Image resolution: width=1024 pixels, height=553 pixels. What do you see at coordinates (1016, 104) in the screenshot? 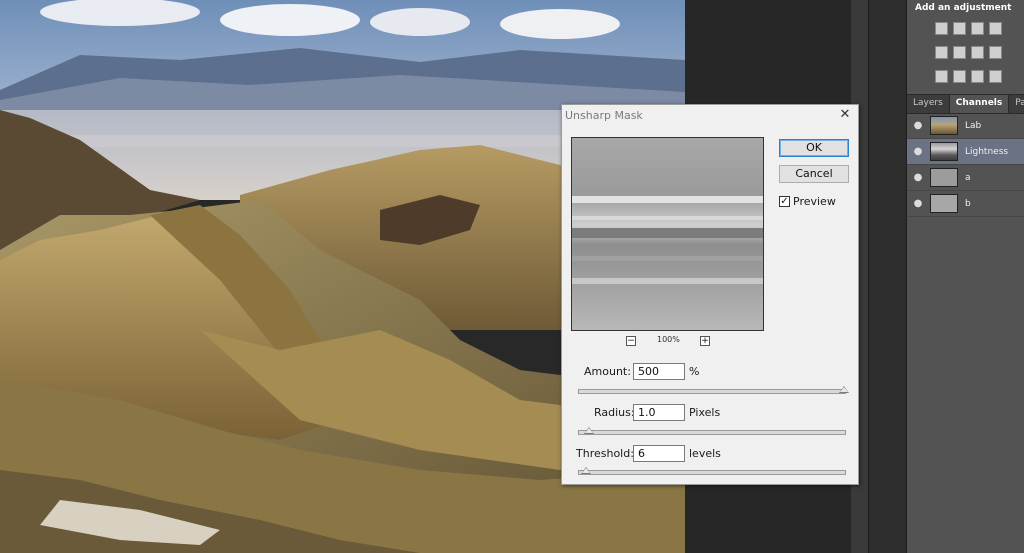
I see `tab-paths: Paths` at bounding box center [1016, 104].